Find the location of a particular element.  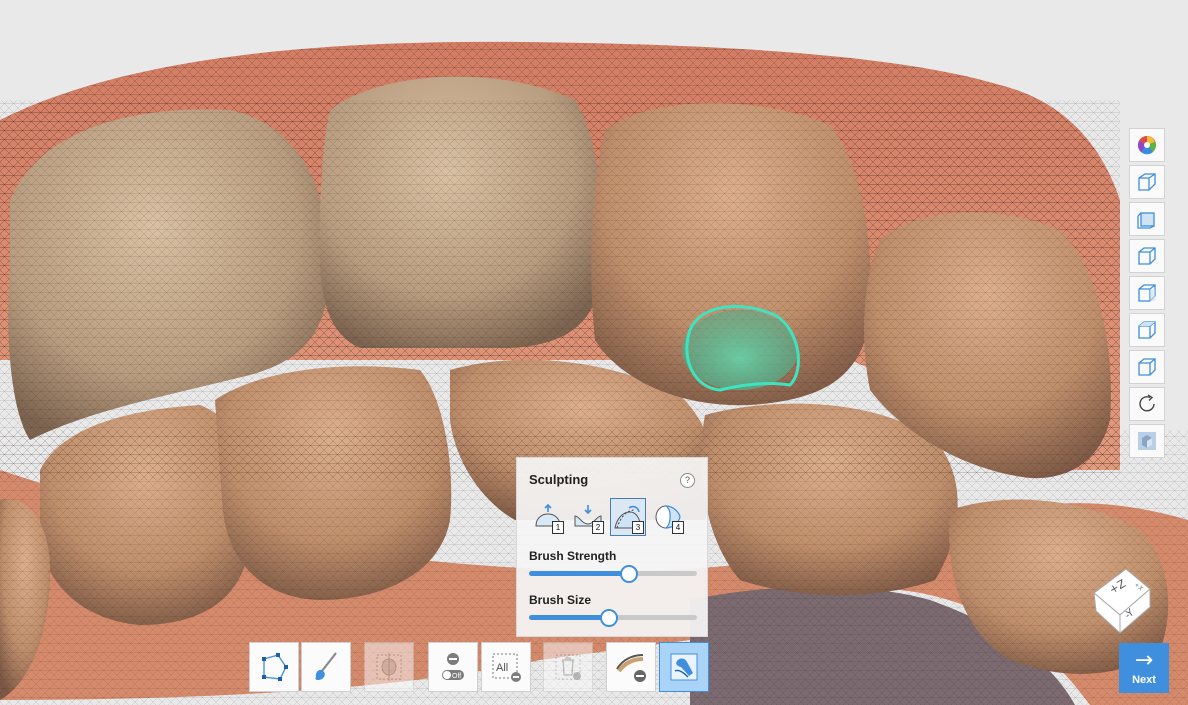

rotate-icon is located at coordinates (1147, 403).